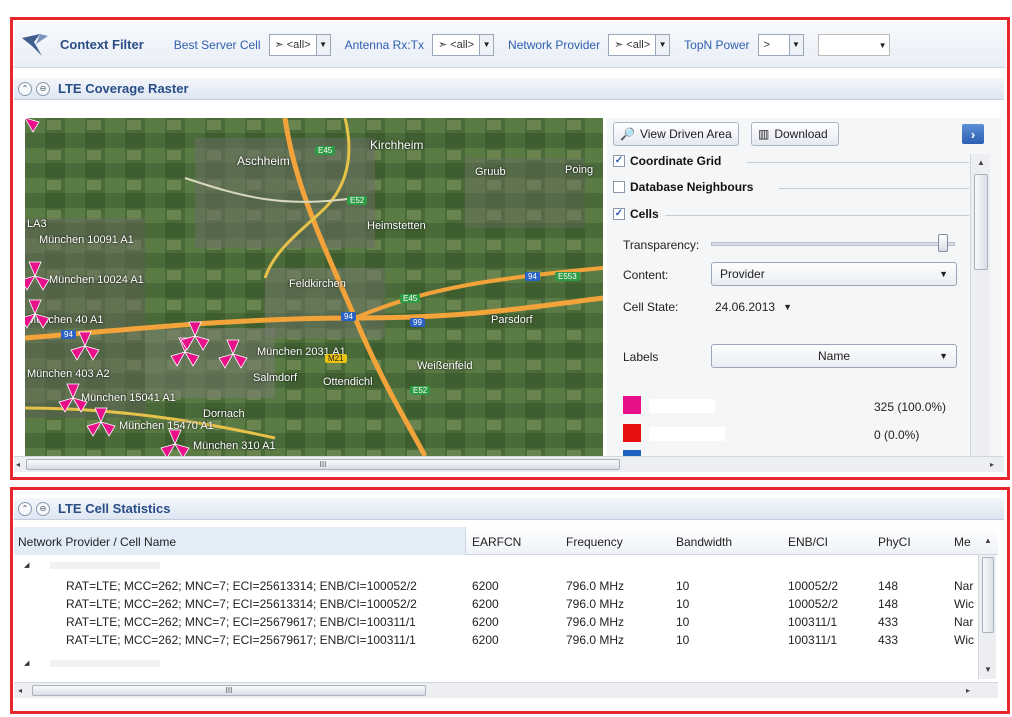 This screenshot has width=1012, height=717. What do you see at coordinates (554, 44) in the screenshot?
I see `filter-label-network-provider: Network Provider` at bounding box center [554, 44].